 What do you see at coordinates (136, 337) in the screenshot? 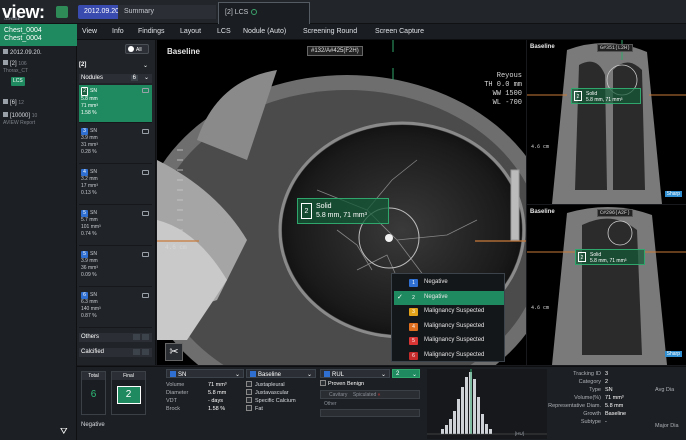
I see `count-box` at bounding box center [136, 337].